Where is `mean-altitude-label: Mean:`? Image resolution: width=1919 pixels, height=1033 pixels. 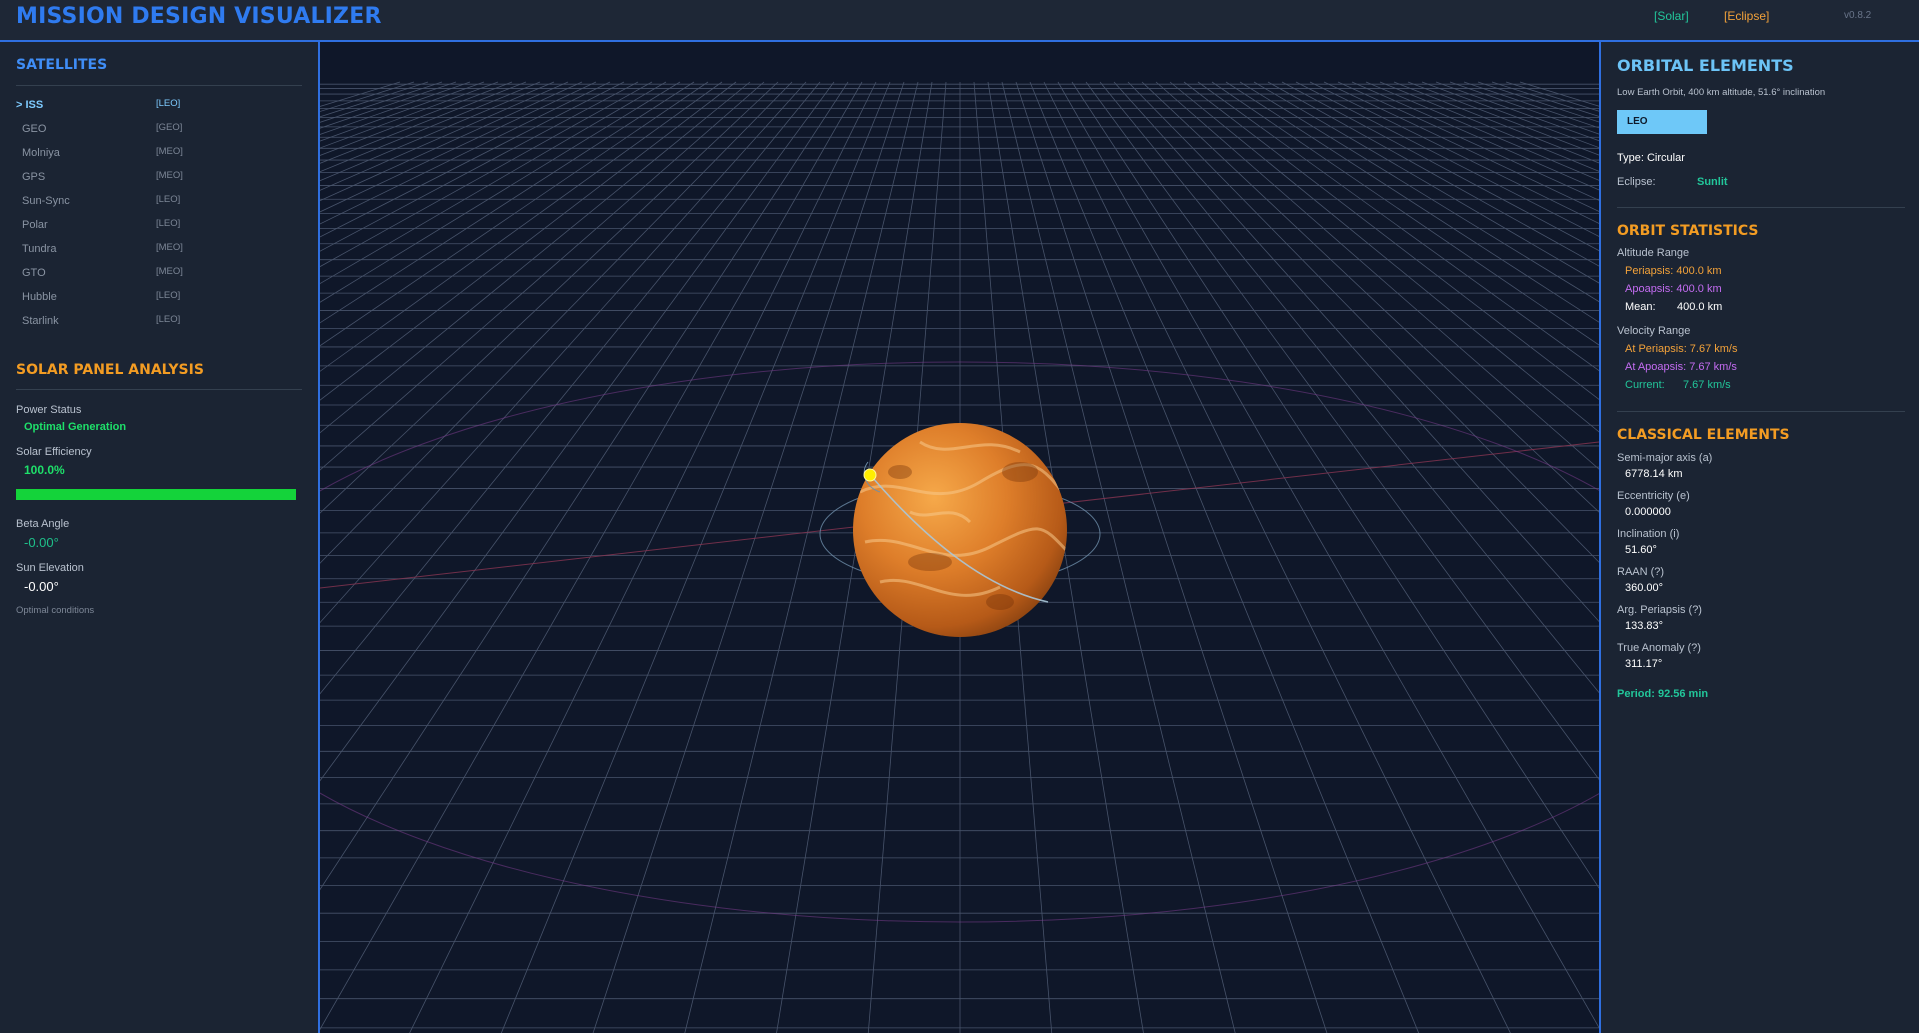 mean-altitude-label: Mean: is located at coordinates (1640, 307).